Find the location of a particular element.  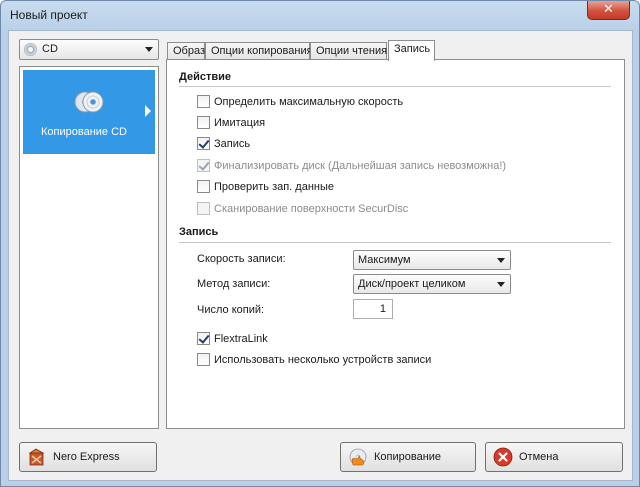

action-group-divider is located at coordinates (395, 86).